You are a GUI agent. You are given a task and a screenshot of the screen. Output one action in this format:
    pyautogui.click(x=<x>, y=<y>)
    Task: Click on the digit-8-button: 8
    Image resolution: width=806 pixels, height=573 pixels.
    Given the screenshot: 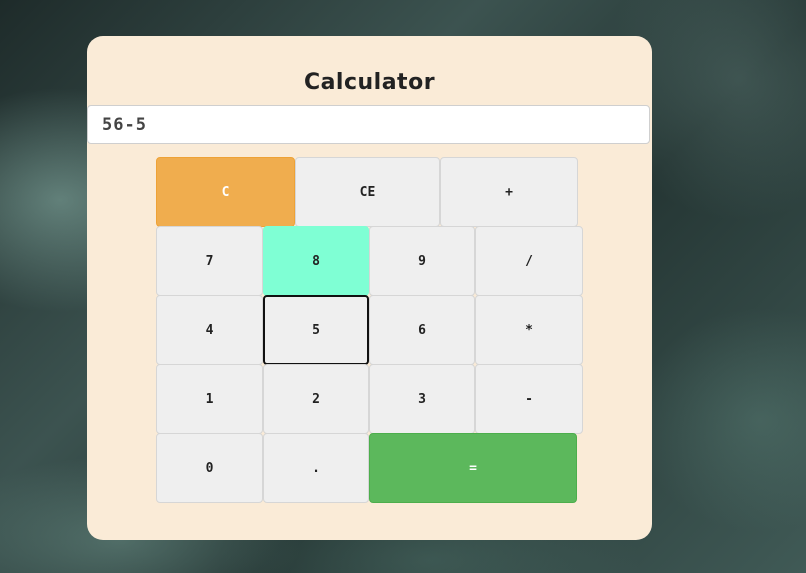 What is the action you would take?
    pyautogui.click(x=316, y=261)
    